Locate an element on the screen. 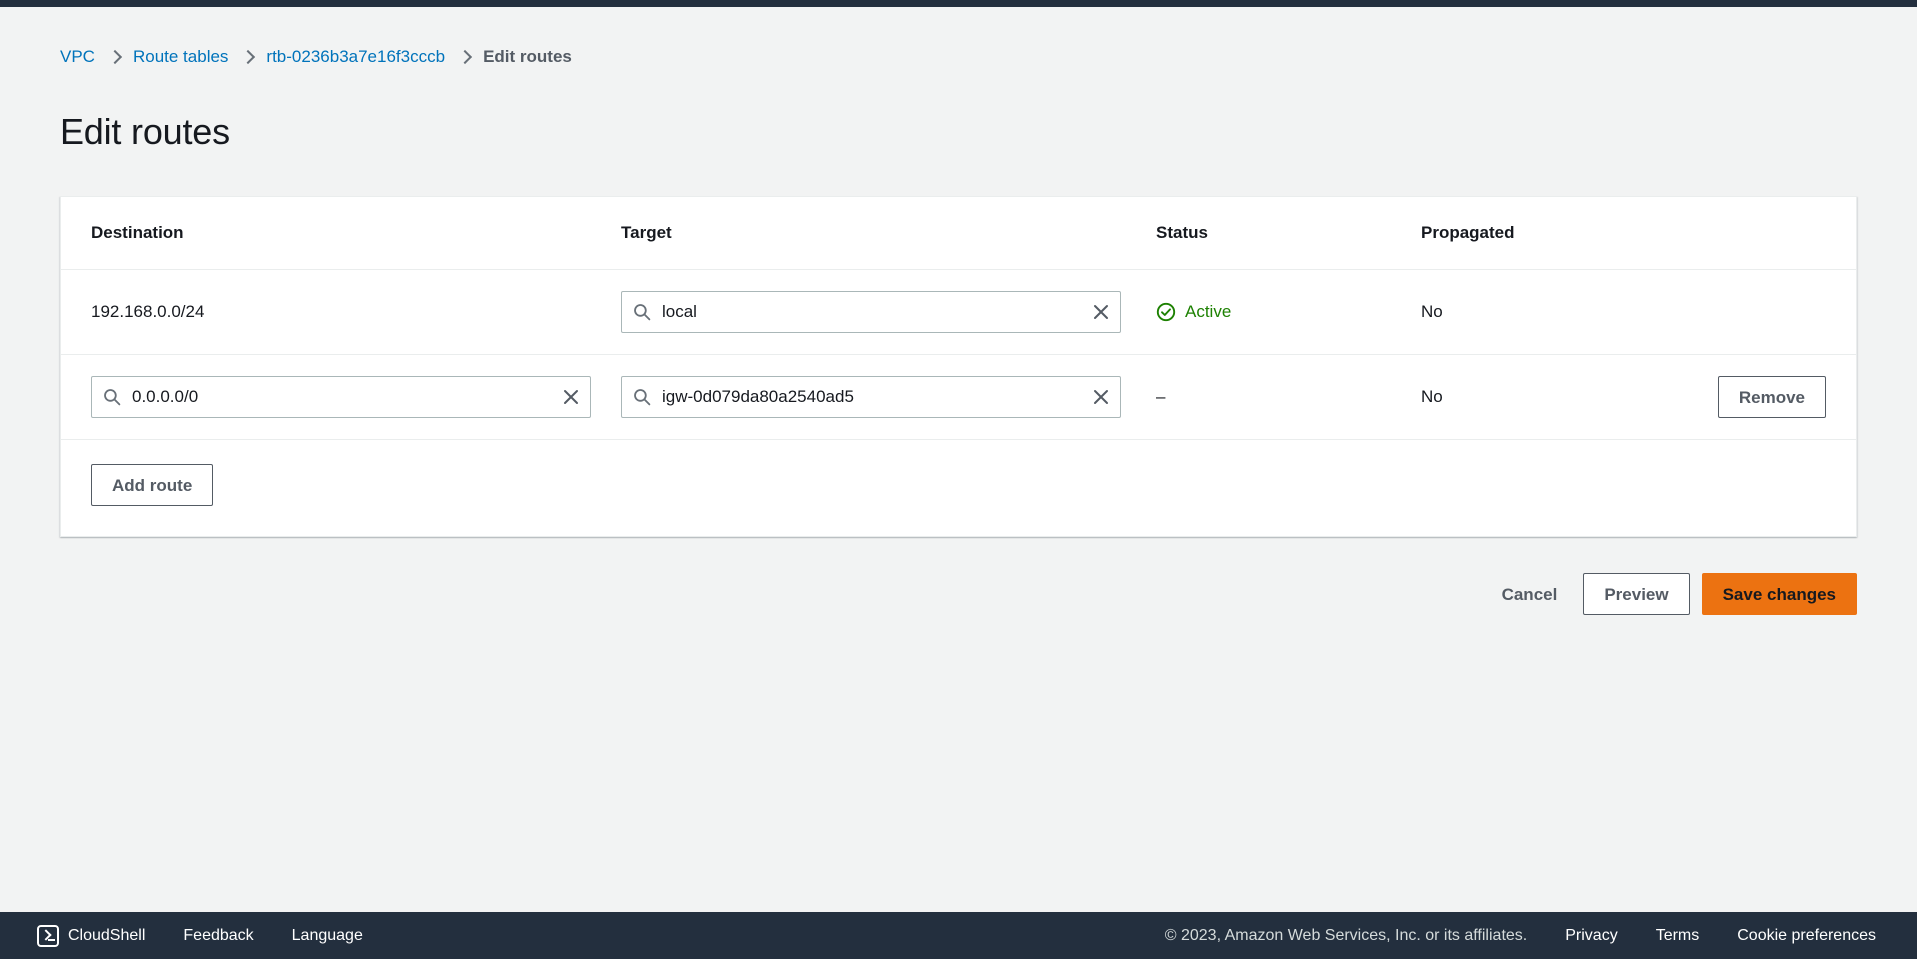 This screenshot has width=1917, height=959. cloudshell-icon is located at coordinates (48, 935).